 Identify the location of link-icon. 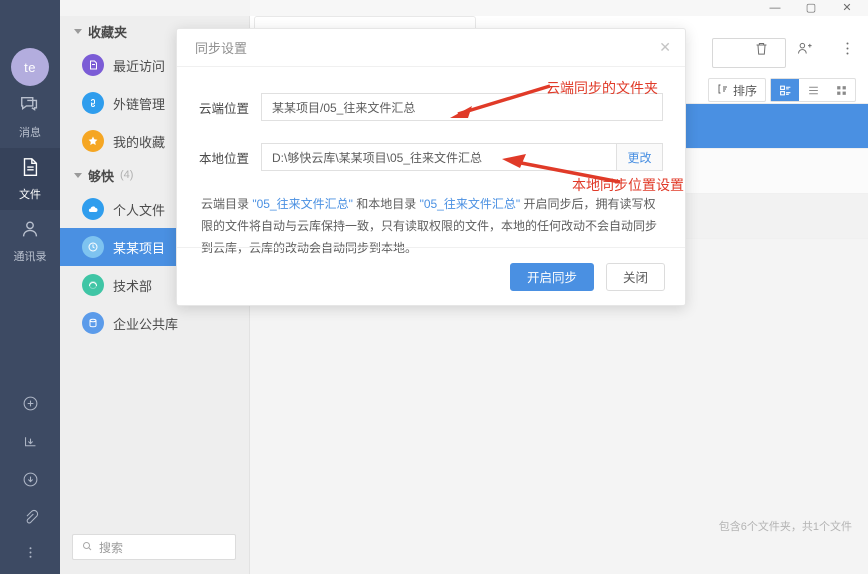
(93, 103).